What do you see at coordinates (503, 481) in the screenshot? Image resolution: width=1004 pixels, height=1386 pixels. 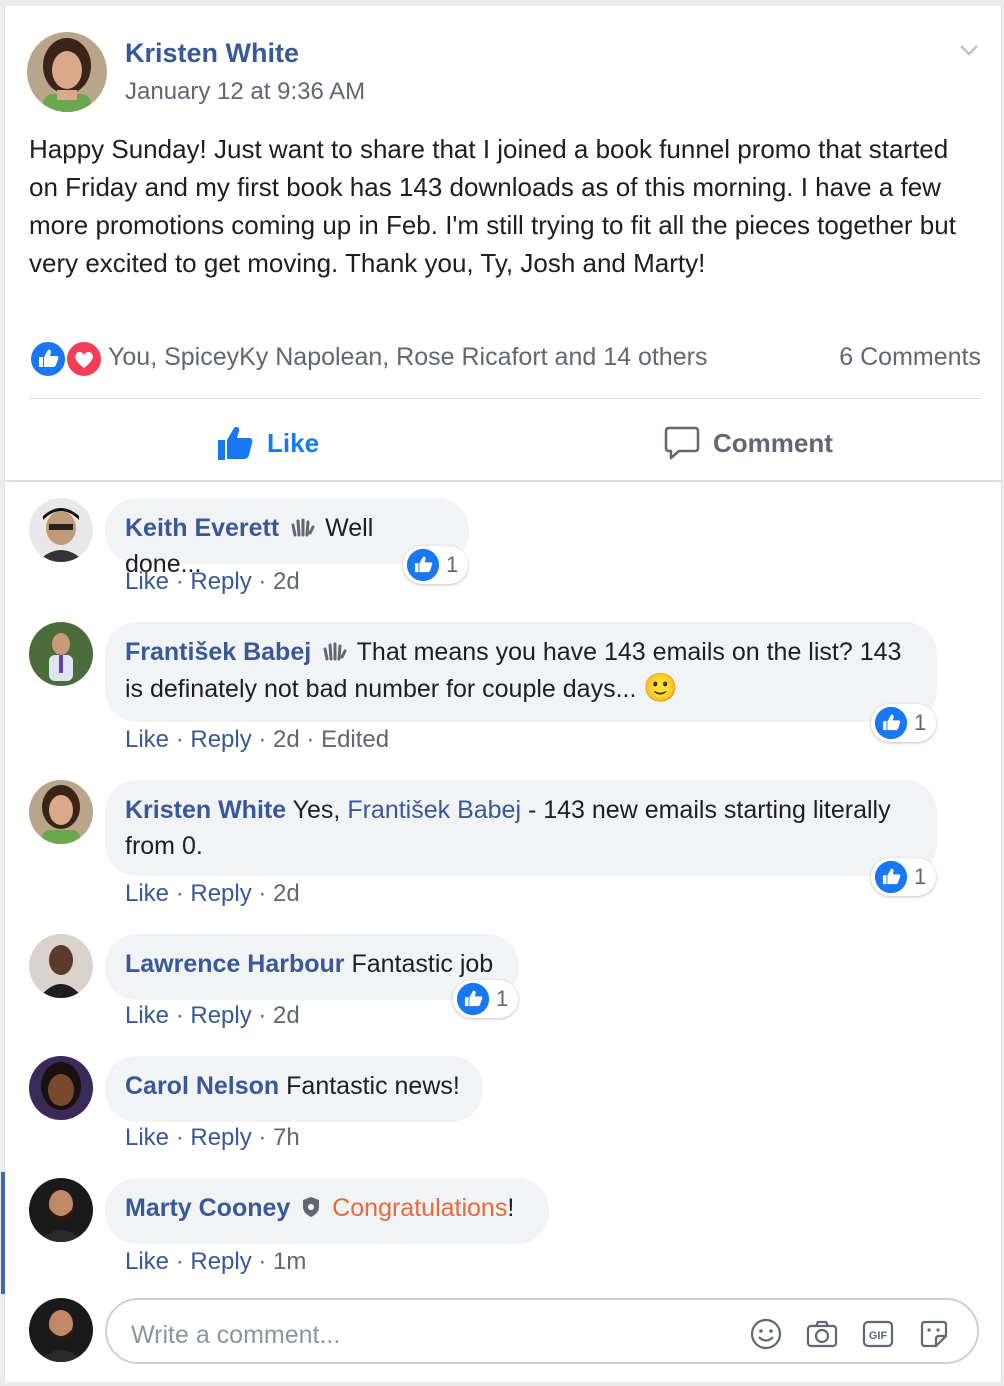 I see `section-divider` at bounding box center [503, 481].